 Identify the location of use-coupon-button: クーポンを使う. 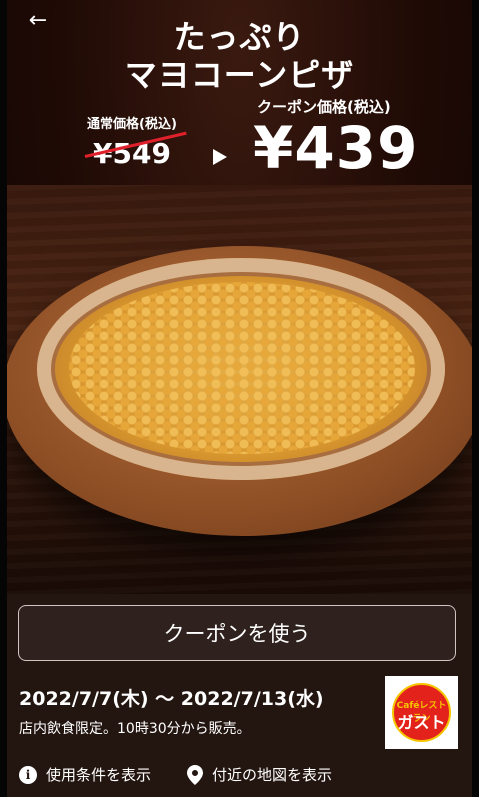
(237, 633).